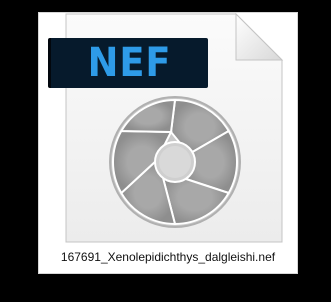 This screenshot has width=331, height=302. I want to click on file-type-badge: NEF, so click(128, 63).